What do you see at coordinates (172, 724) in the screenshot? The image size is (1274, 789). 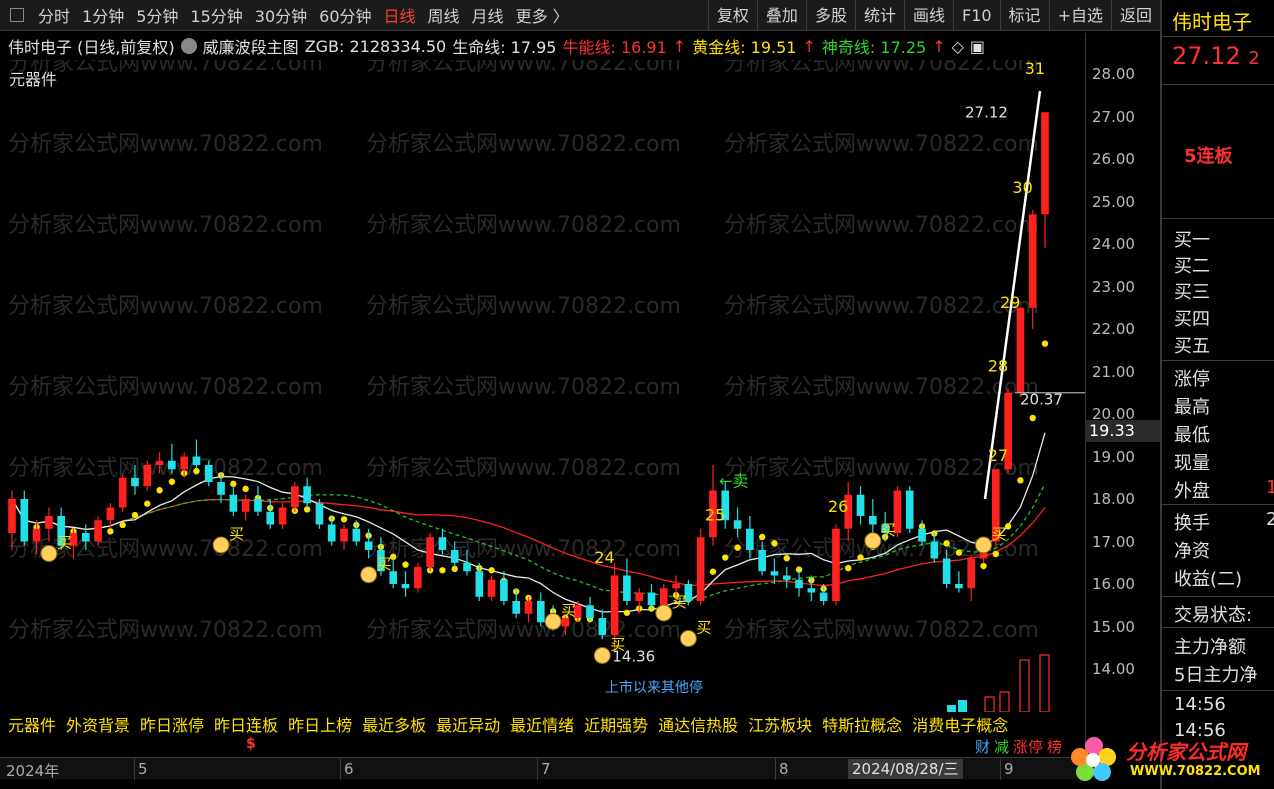 I see `concept-tag: 昨日涨停` at bounding box center [172, 724].